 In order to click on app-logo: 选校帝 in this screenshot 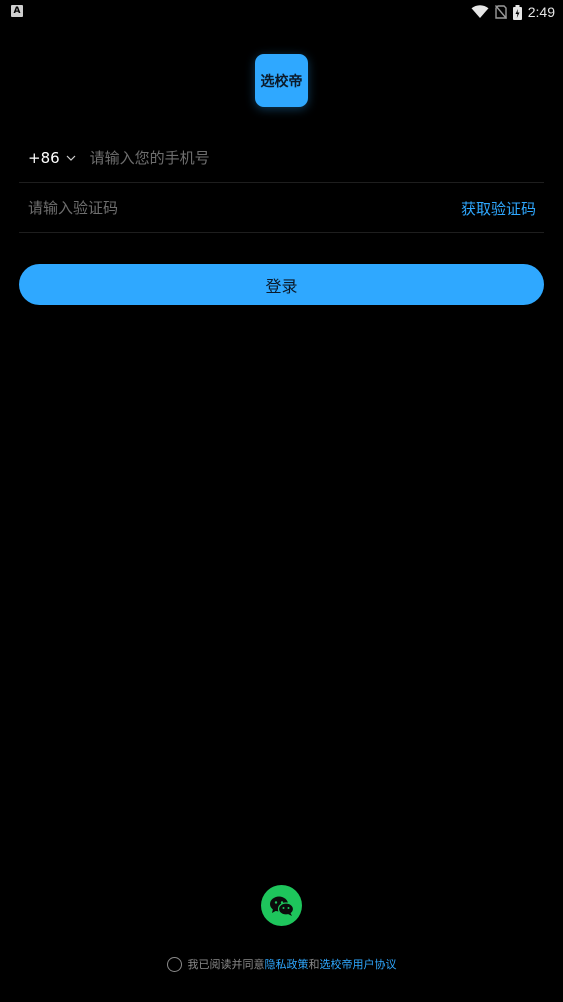, I will do `click(281, 80)`.